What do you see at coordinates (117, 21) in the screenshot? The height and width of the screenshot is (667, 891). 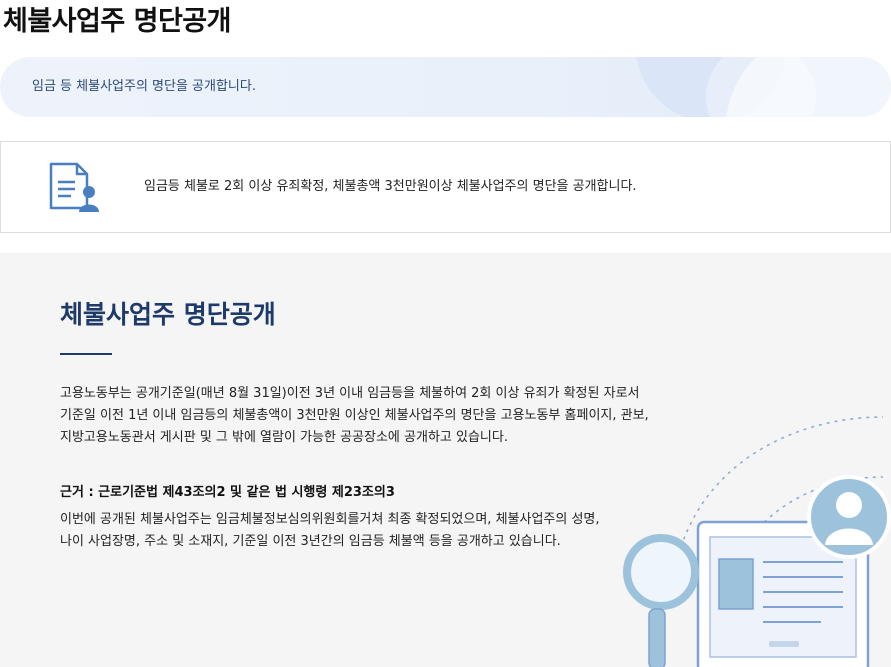 I see `page-title: 체불사업주 명단공개` at bounding box center [117, 21].